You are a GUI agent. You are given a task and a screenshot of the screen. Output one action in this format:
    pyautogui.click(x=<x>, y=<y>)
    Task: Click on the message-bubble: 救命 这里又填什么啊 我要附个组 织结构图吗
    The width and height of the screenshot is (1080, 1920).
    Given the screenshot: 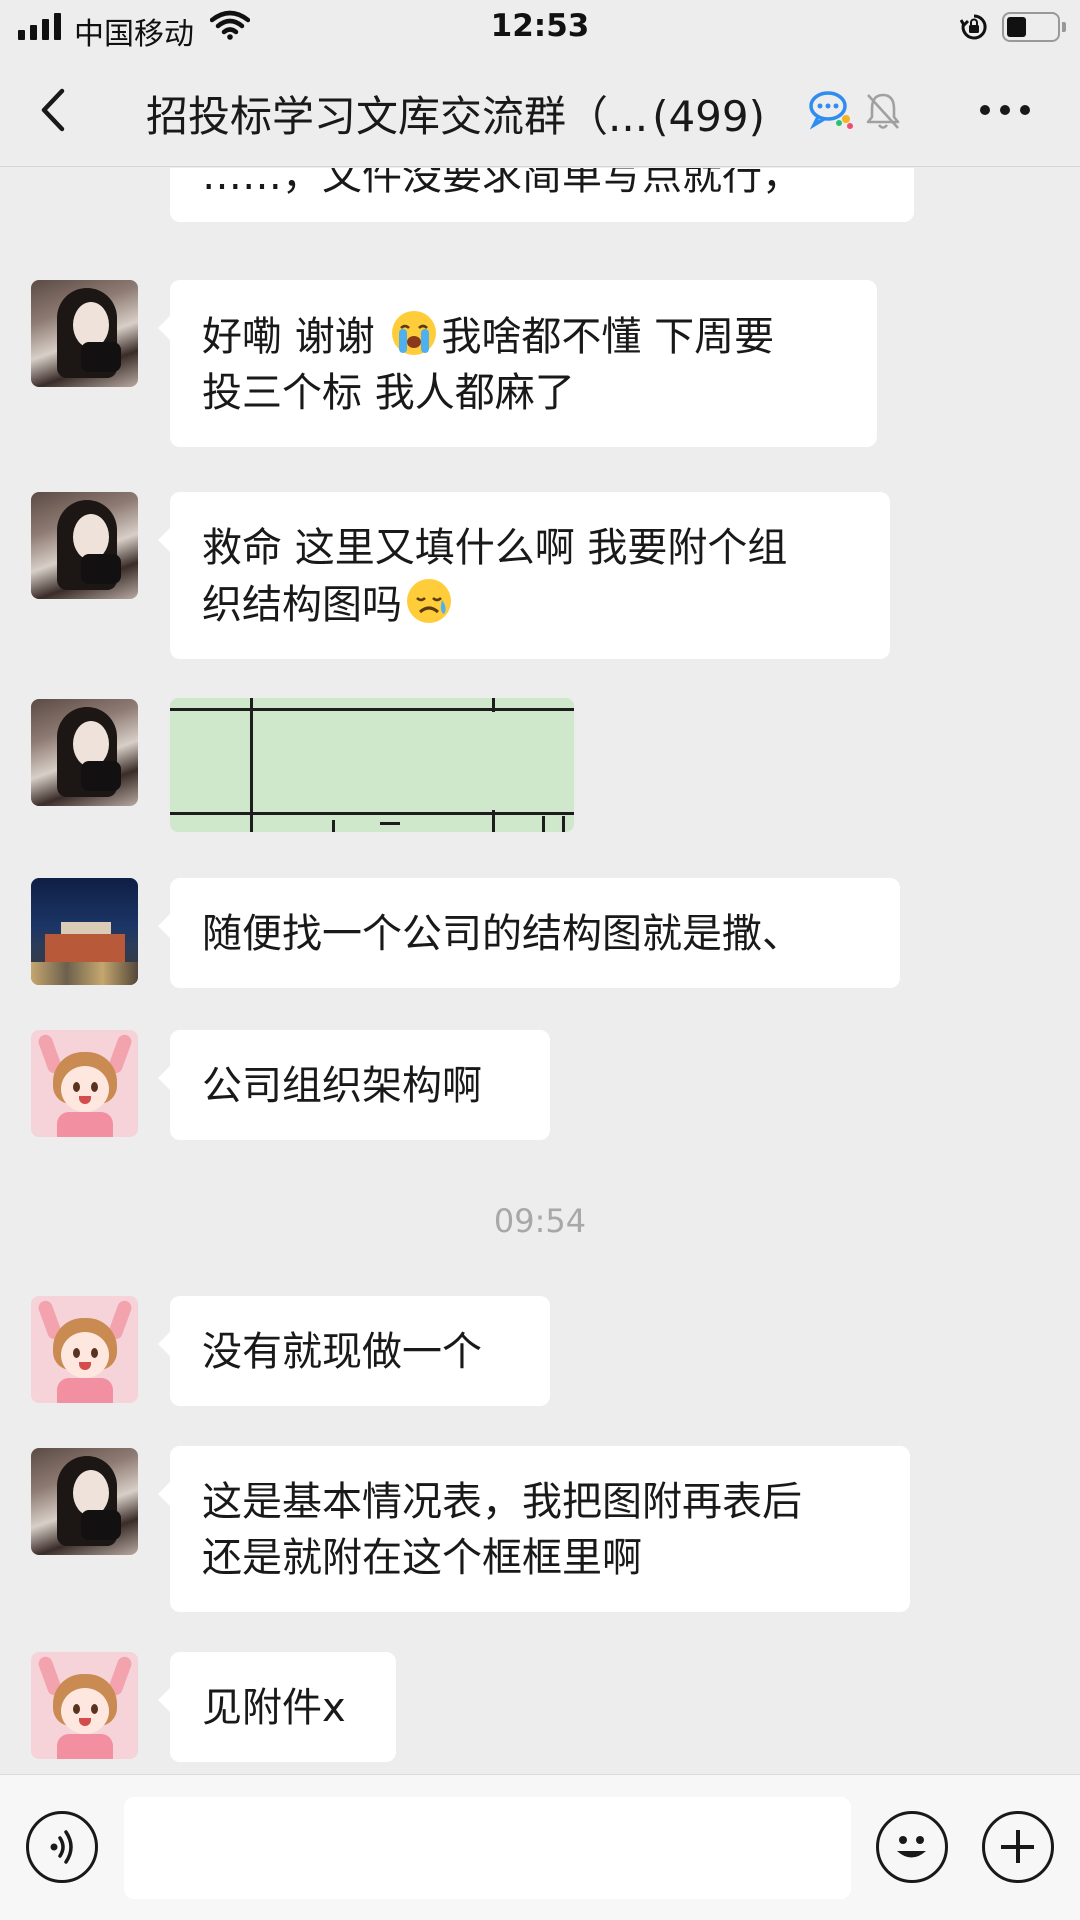 What is the action you would take?
    pyautogui.click(x=524, y=575)
    